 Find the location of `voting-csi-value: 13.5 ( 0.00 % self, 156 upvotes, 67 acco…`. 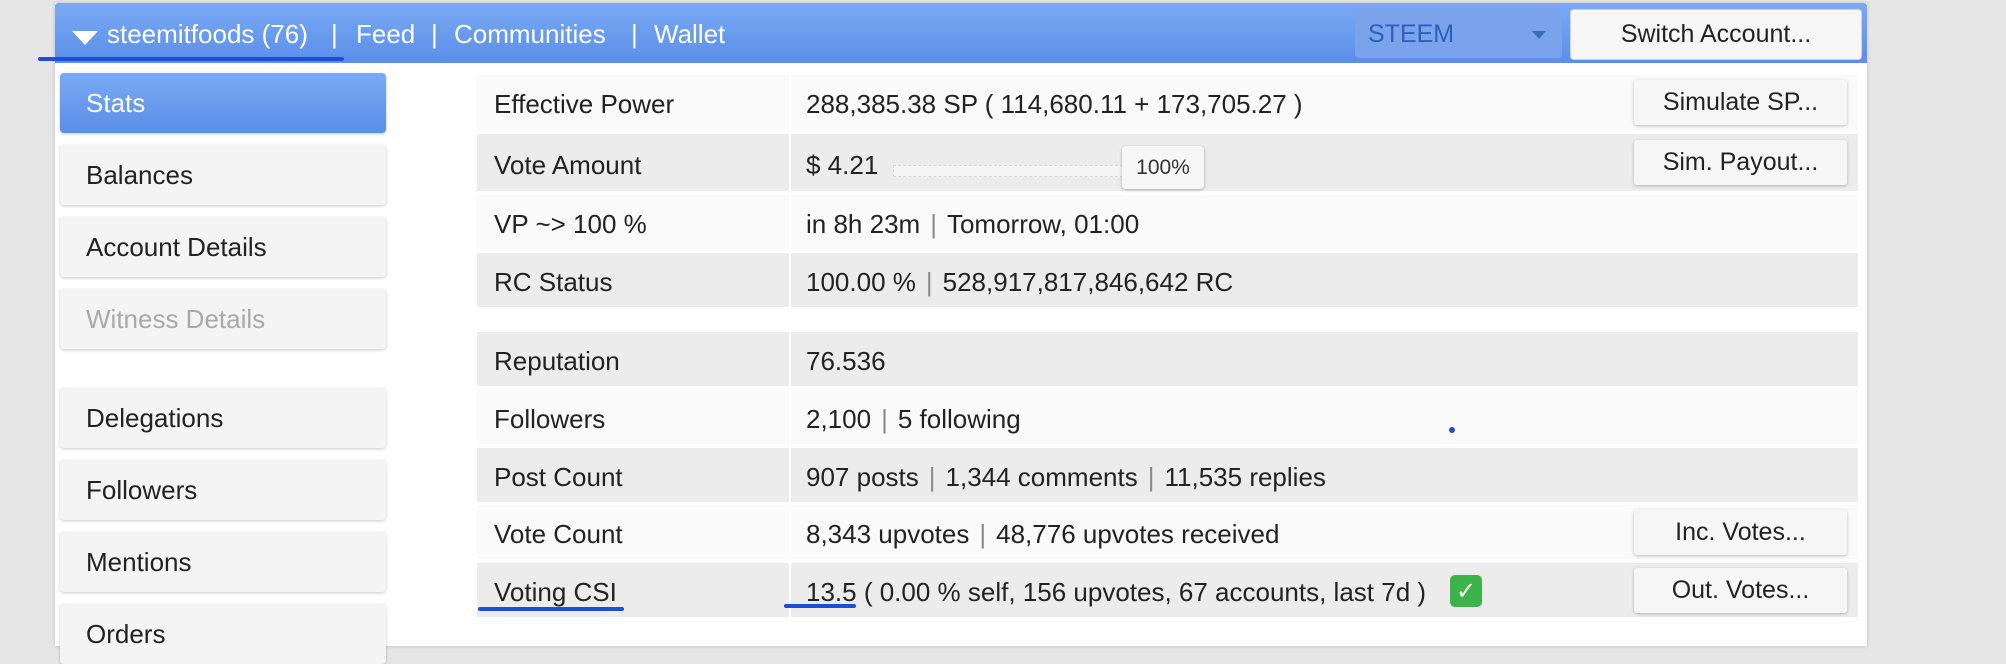

voting-csi-value: 13.5 ( 0.00 % self, 156 upvotes, 67 acco… is located at coordinates (1116, 592).